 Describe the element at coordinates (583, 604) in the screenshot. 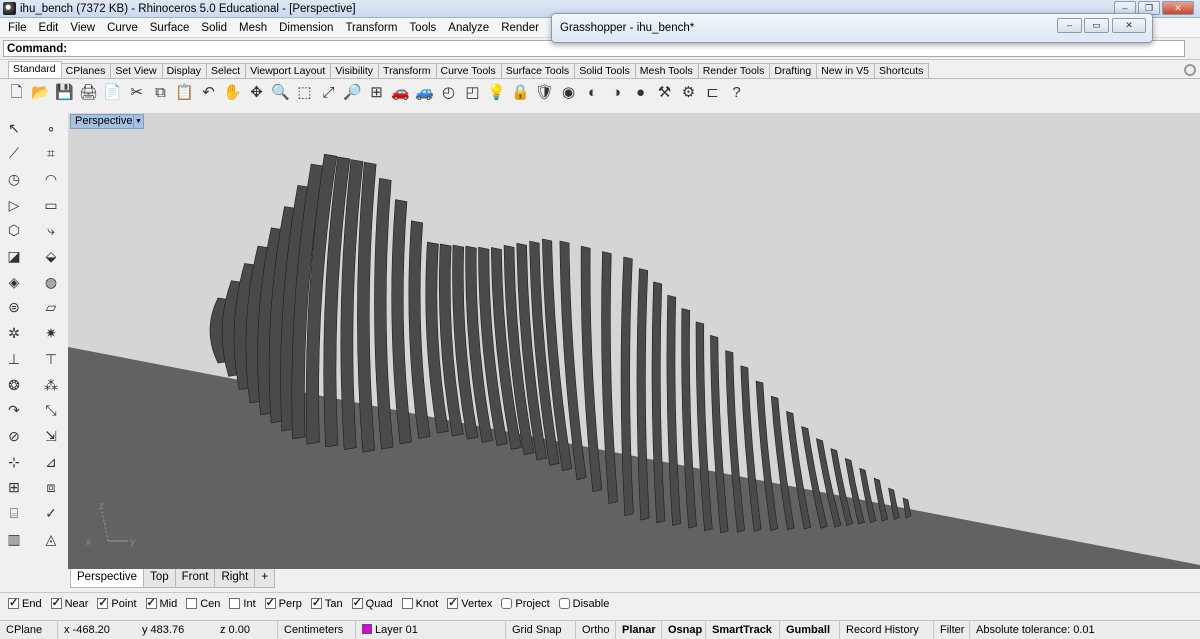

I see `osnap-disable: Disable` at that location.